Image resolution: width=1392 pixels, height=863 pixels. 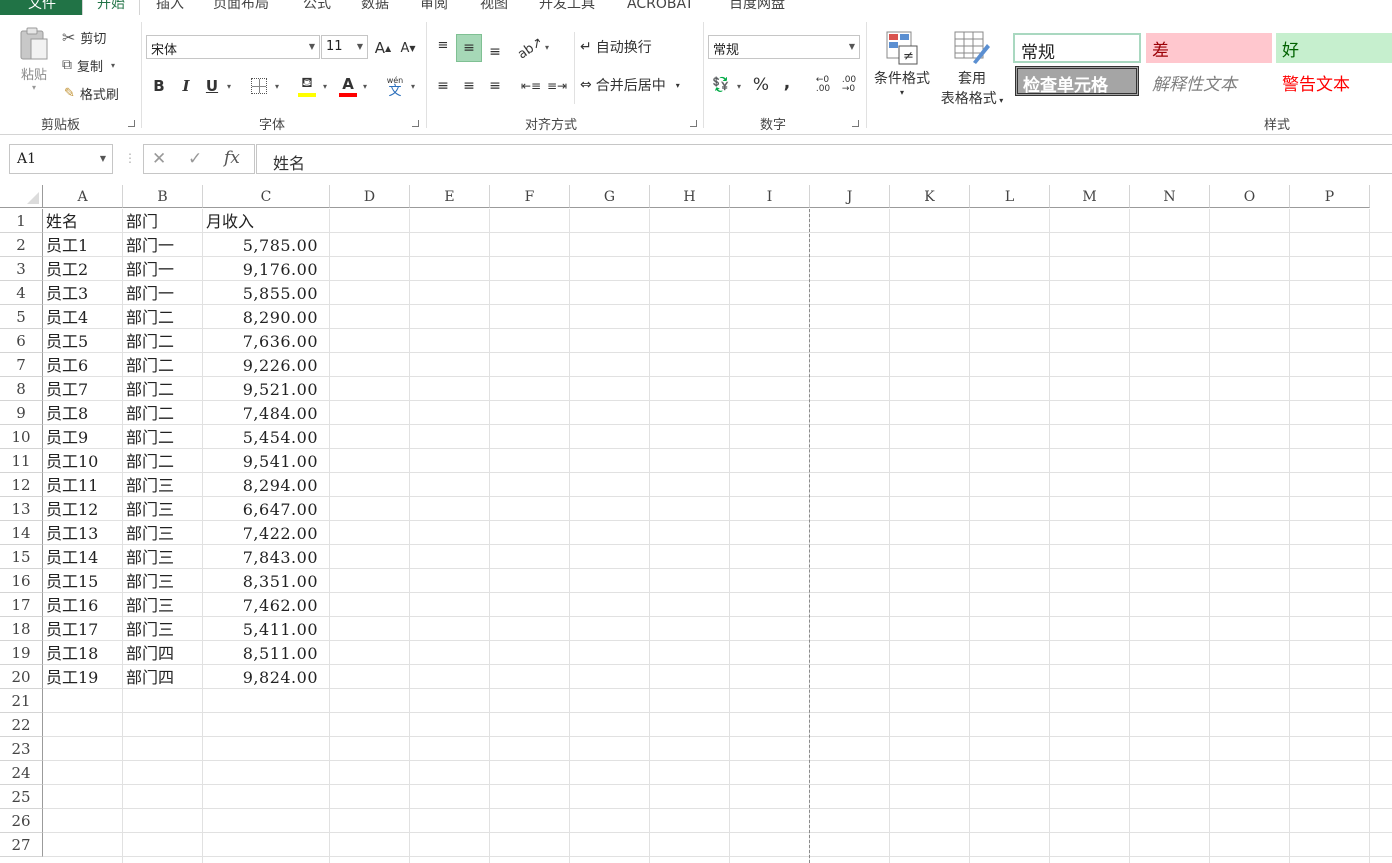 I want to click on table-cell: 9,541.00, so click(x=266, y=461).